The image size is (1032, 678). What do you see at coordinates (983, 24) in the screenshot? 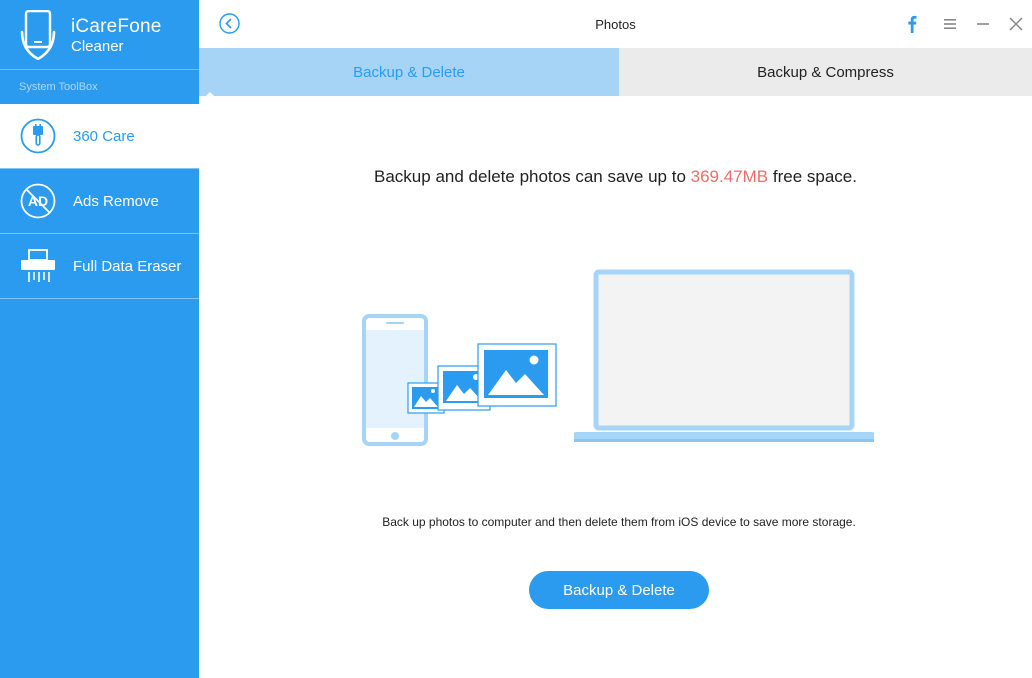
I see `minimize-icon` at bounding box center [983, 24].